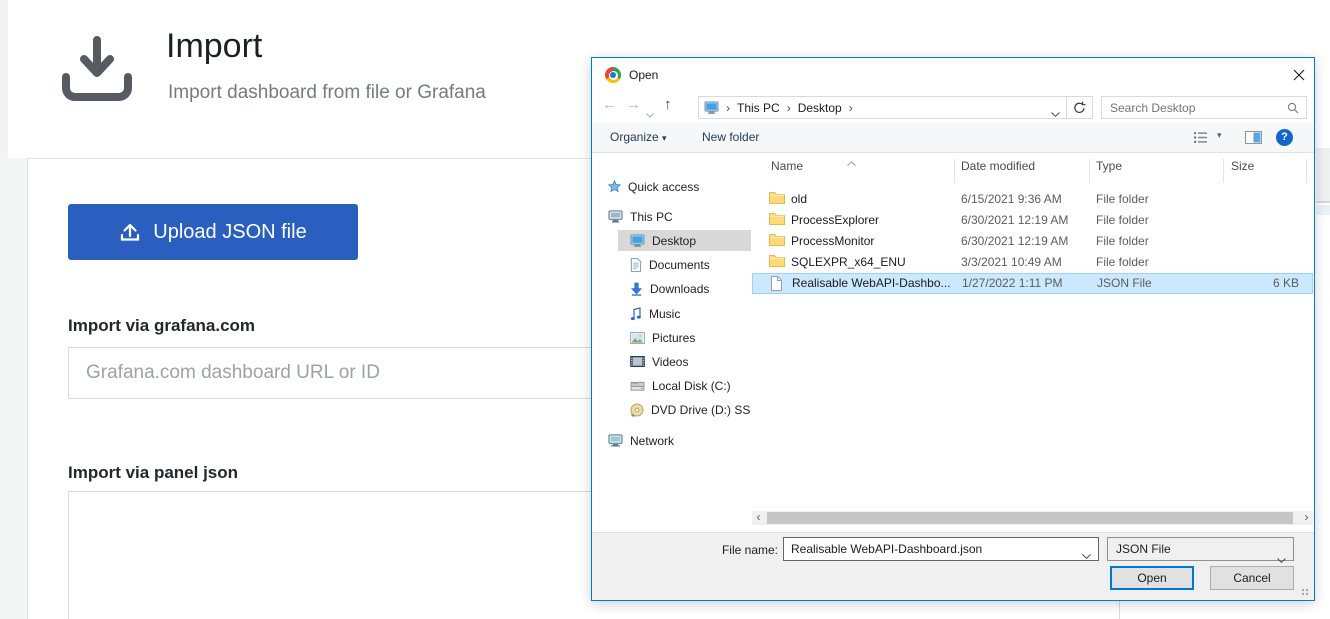  I want to click on organize-dropdown-icon: ▾, so click(664, 138).